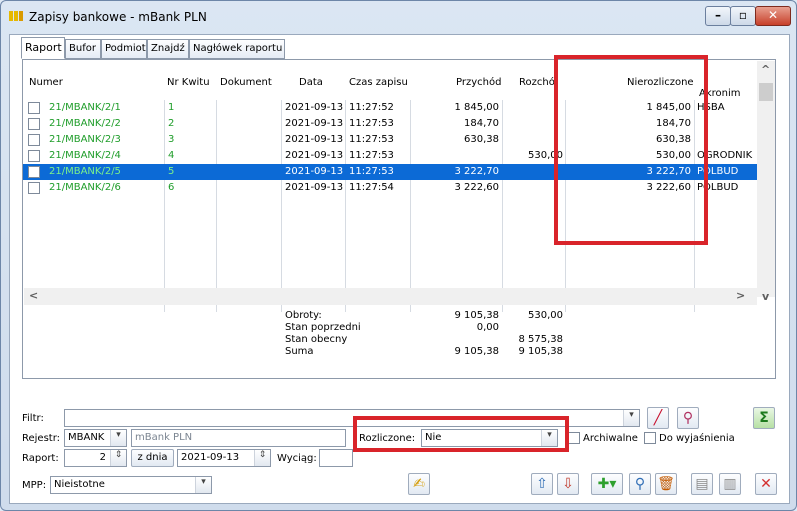  What do you see at coordinates (95, 458) in the screenshot?
I see `raport-number-input: 2 ⇕` at bounding box center [95, 458].